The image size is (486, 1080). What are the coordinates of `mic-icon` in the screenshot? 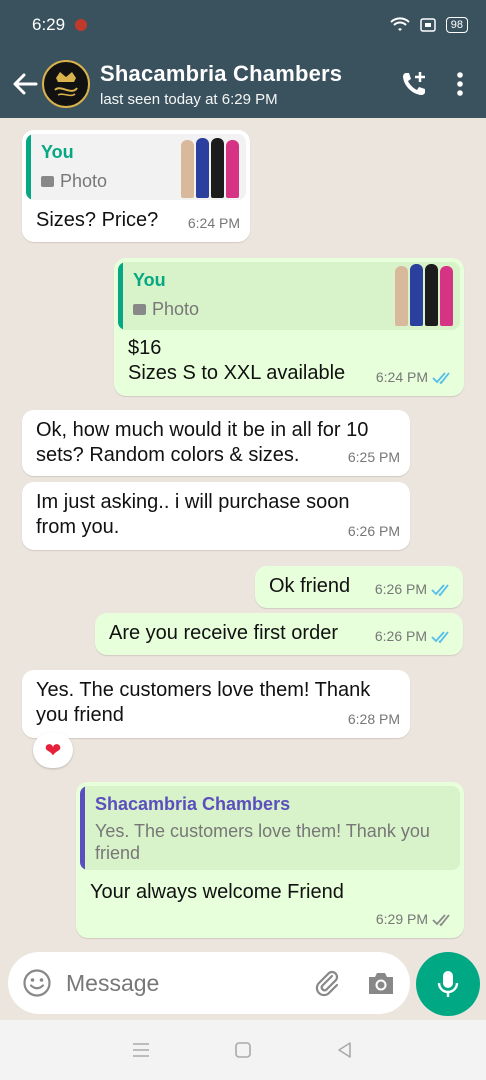 It's located at (448, 984).